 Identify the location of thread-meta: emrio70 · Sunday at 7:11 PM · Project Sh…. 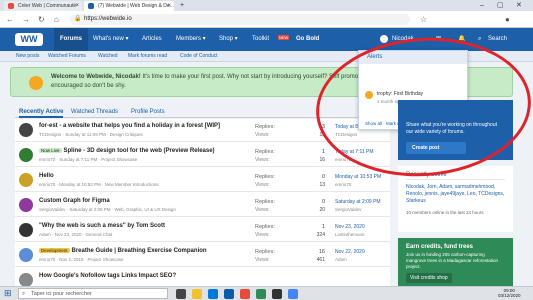
(88, 159).